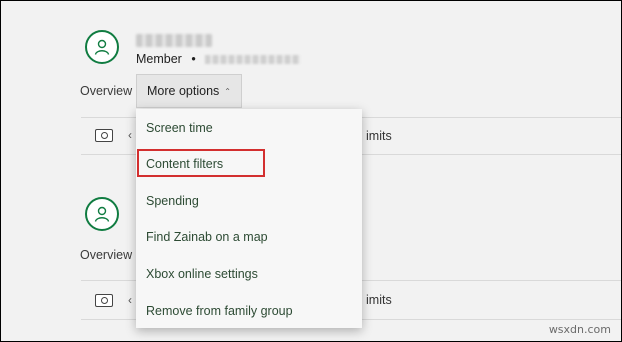  What do you see at coordinates (201, 163) in the screenshot?
I see `highlight-box` at bounding box center [201, 163].